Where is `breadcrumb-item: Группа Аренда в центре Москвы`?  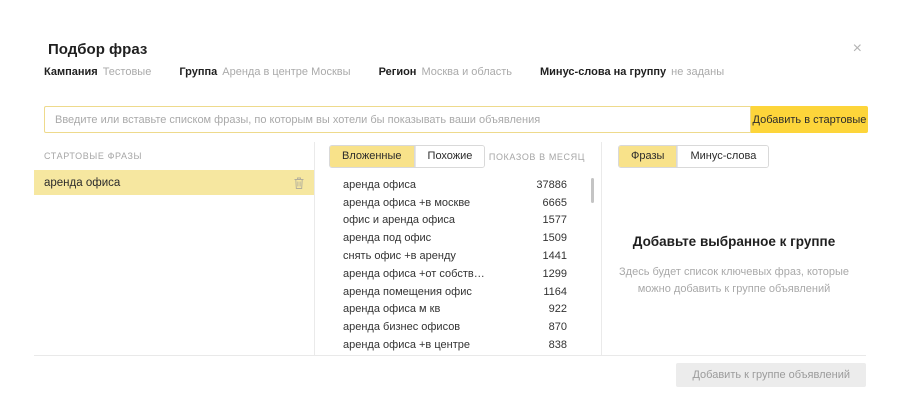
breadcrumb-item: Группа Аренда в центре Москвы is located at coordinates (264, 72).